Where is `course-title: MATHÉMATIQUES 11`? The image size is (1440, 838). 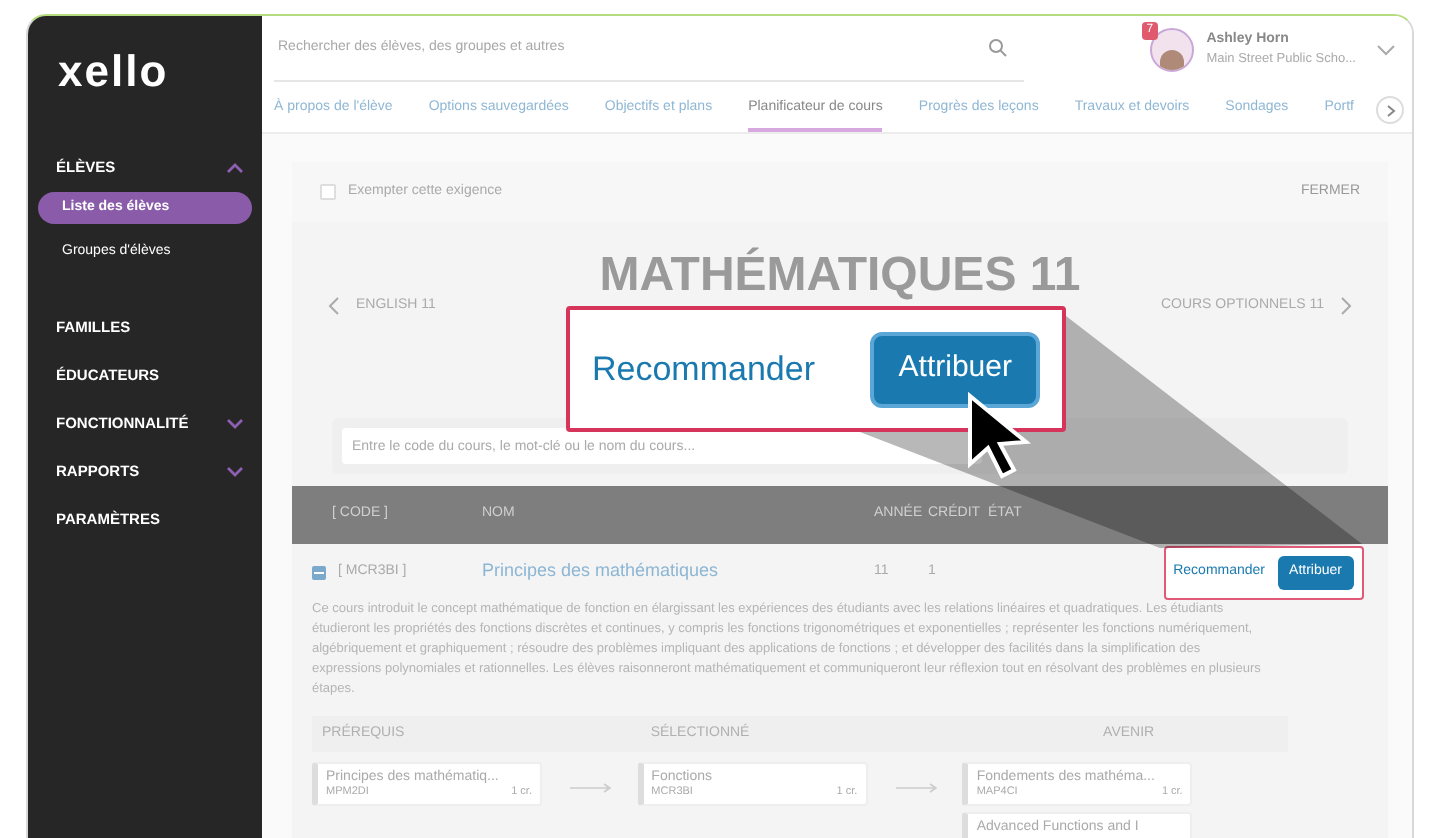
course-title: MATHÉMATIQUES 11 is located at coordinates (840, 276).